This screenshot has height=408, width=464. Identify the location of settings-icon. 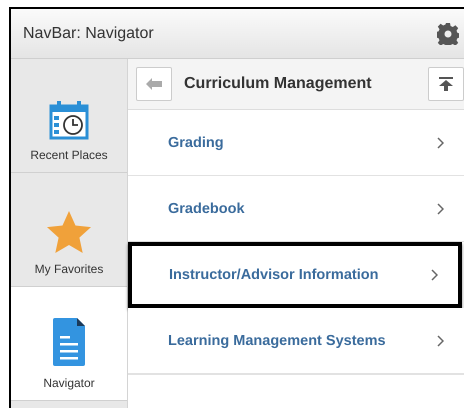
(448, 33).